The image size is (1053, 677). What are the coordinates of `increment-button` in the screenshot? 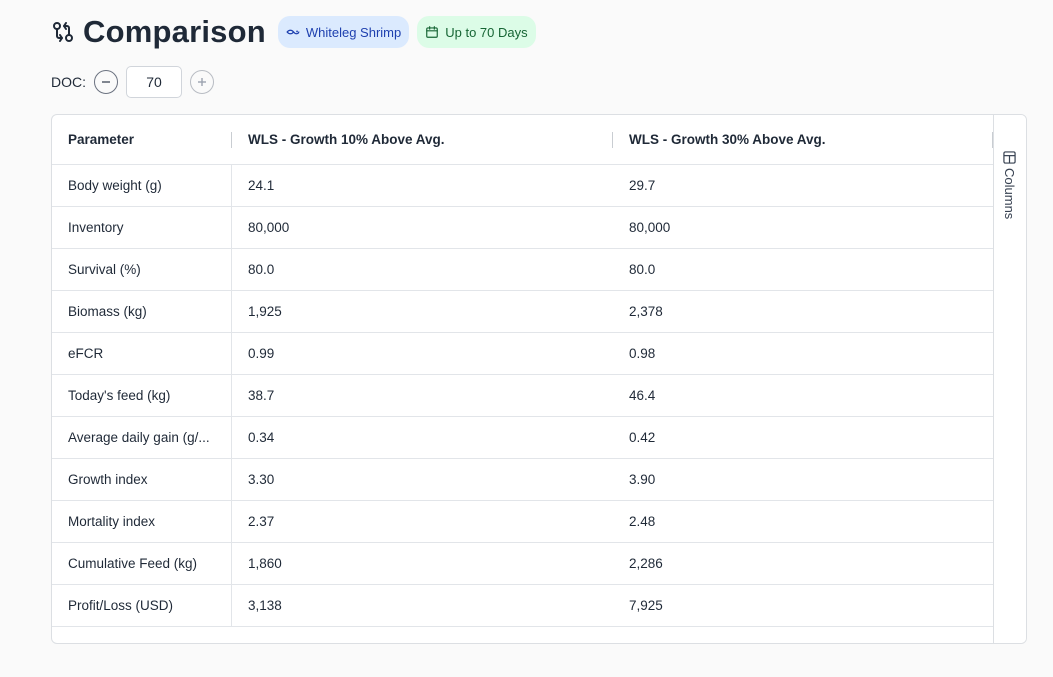 It's located at (202, 82).